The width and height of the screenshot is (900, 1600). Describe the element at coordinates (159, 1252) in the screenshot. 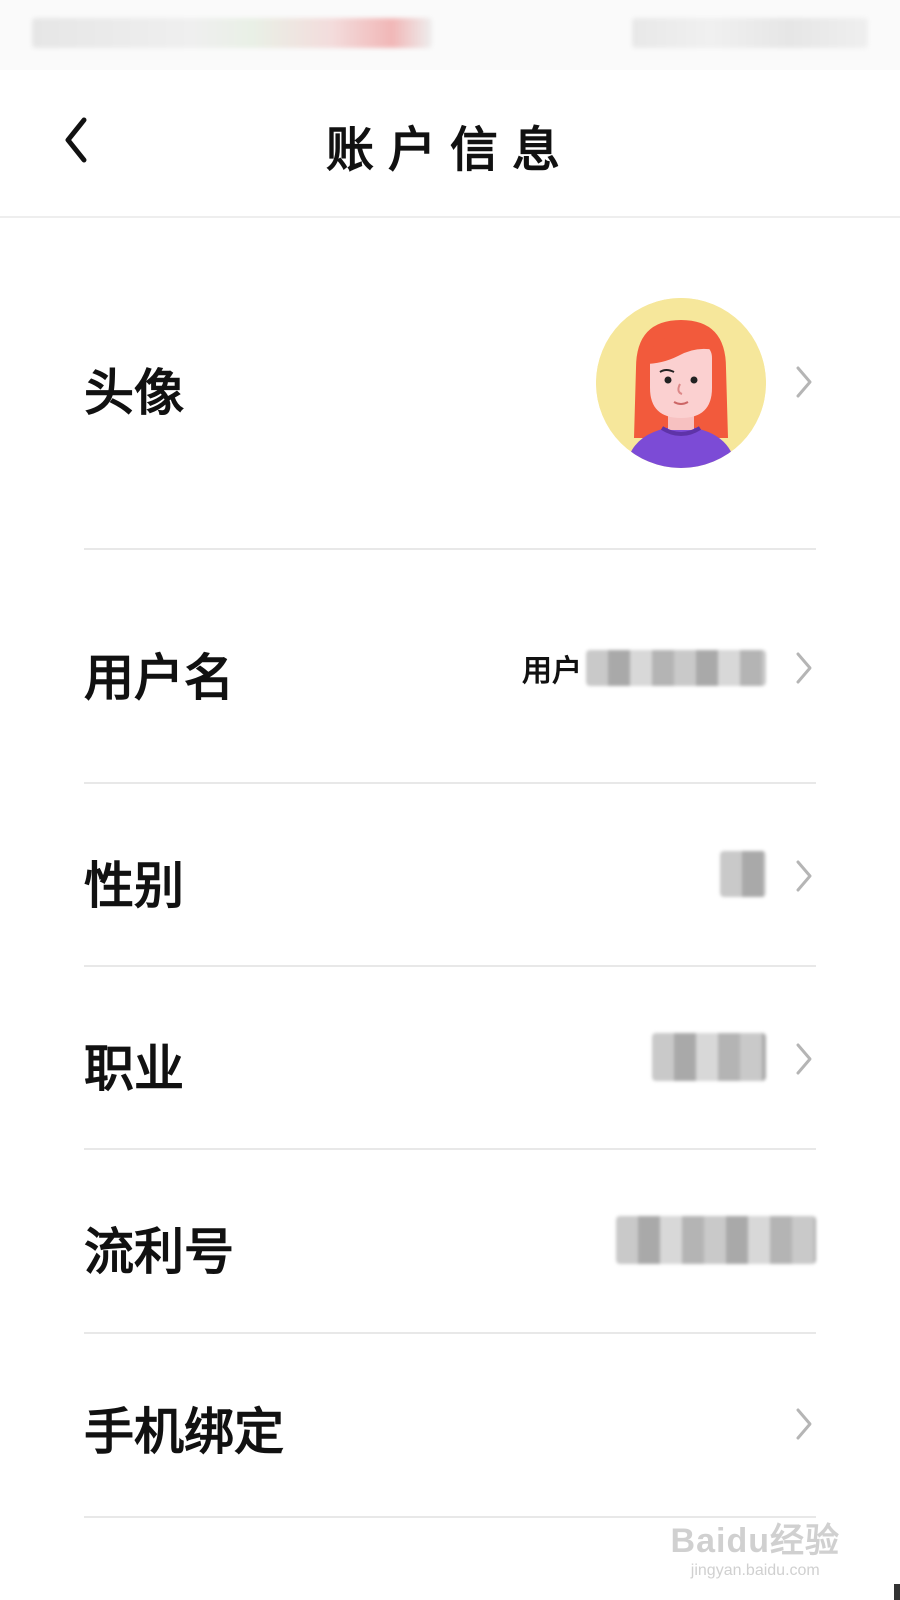

I see `row-liuli-id-label: 流利号` at that location.